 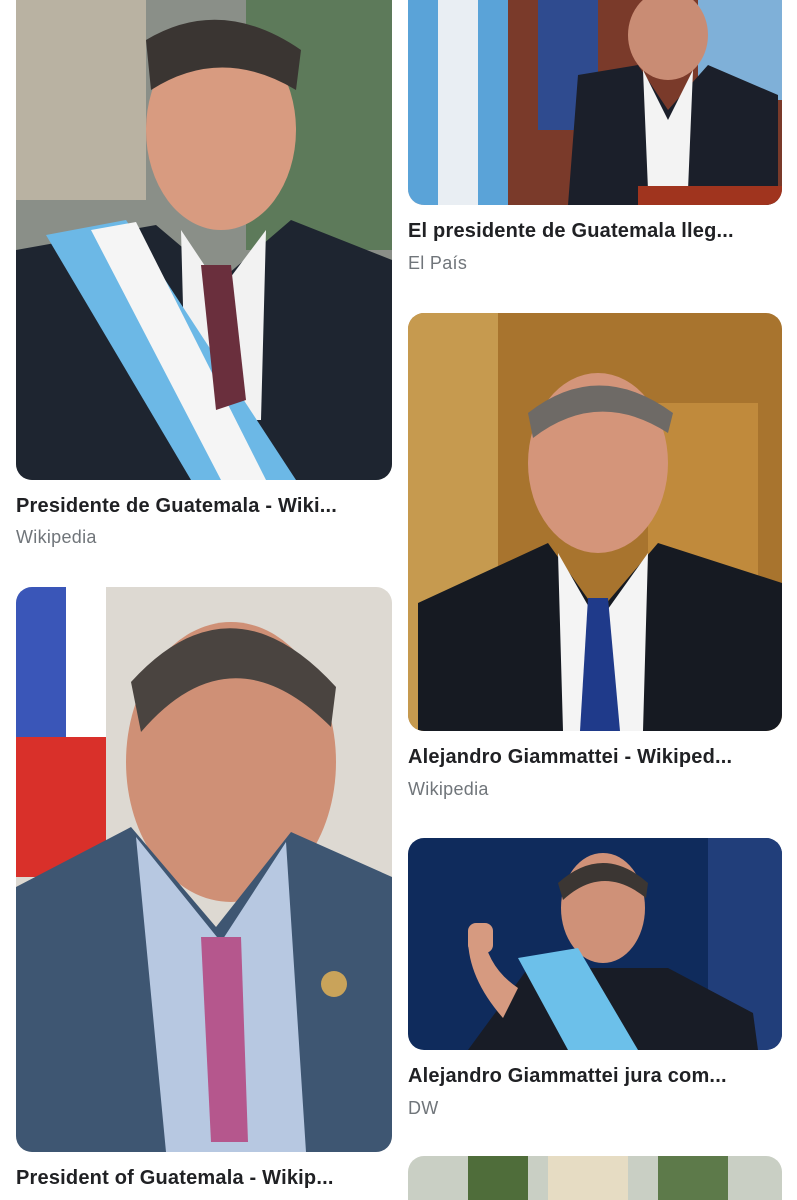 What do you see at coordinates (423, 1108) in the screenshot?
I see `result-source-5: DW` at bounding box center [423, 1108].